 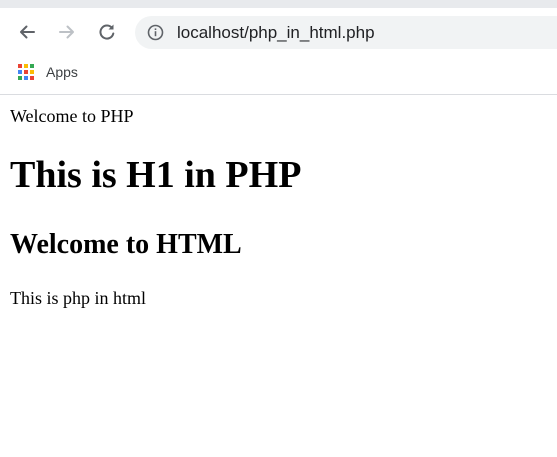 What do you see at coordinates (26, 72) in the screenshot?
I see `apps-grid-icon` at bounding box center [26, 72].